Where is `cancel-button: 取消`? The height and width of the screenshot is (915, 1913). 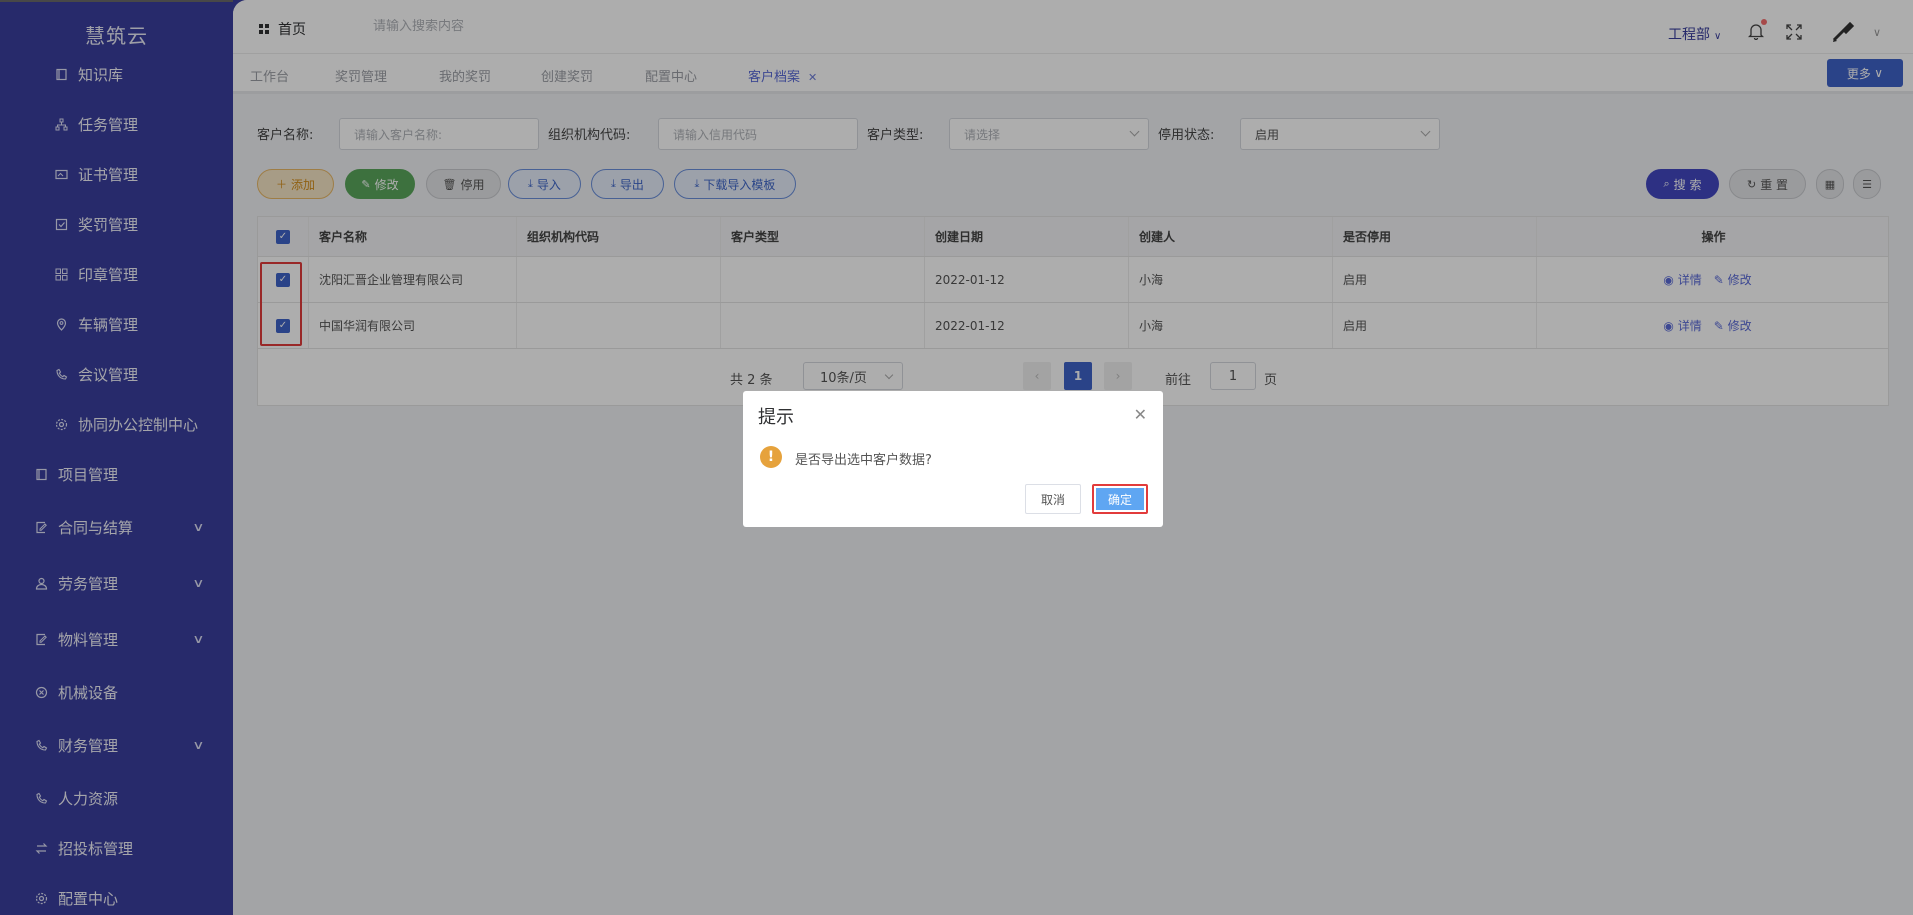 cancel-button: 取消 is located at coordinates (1053, 499).